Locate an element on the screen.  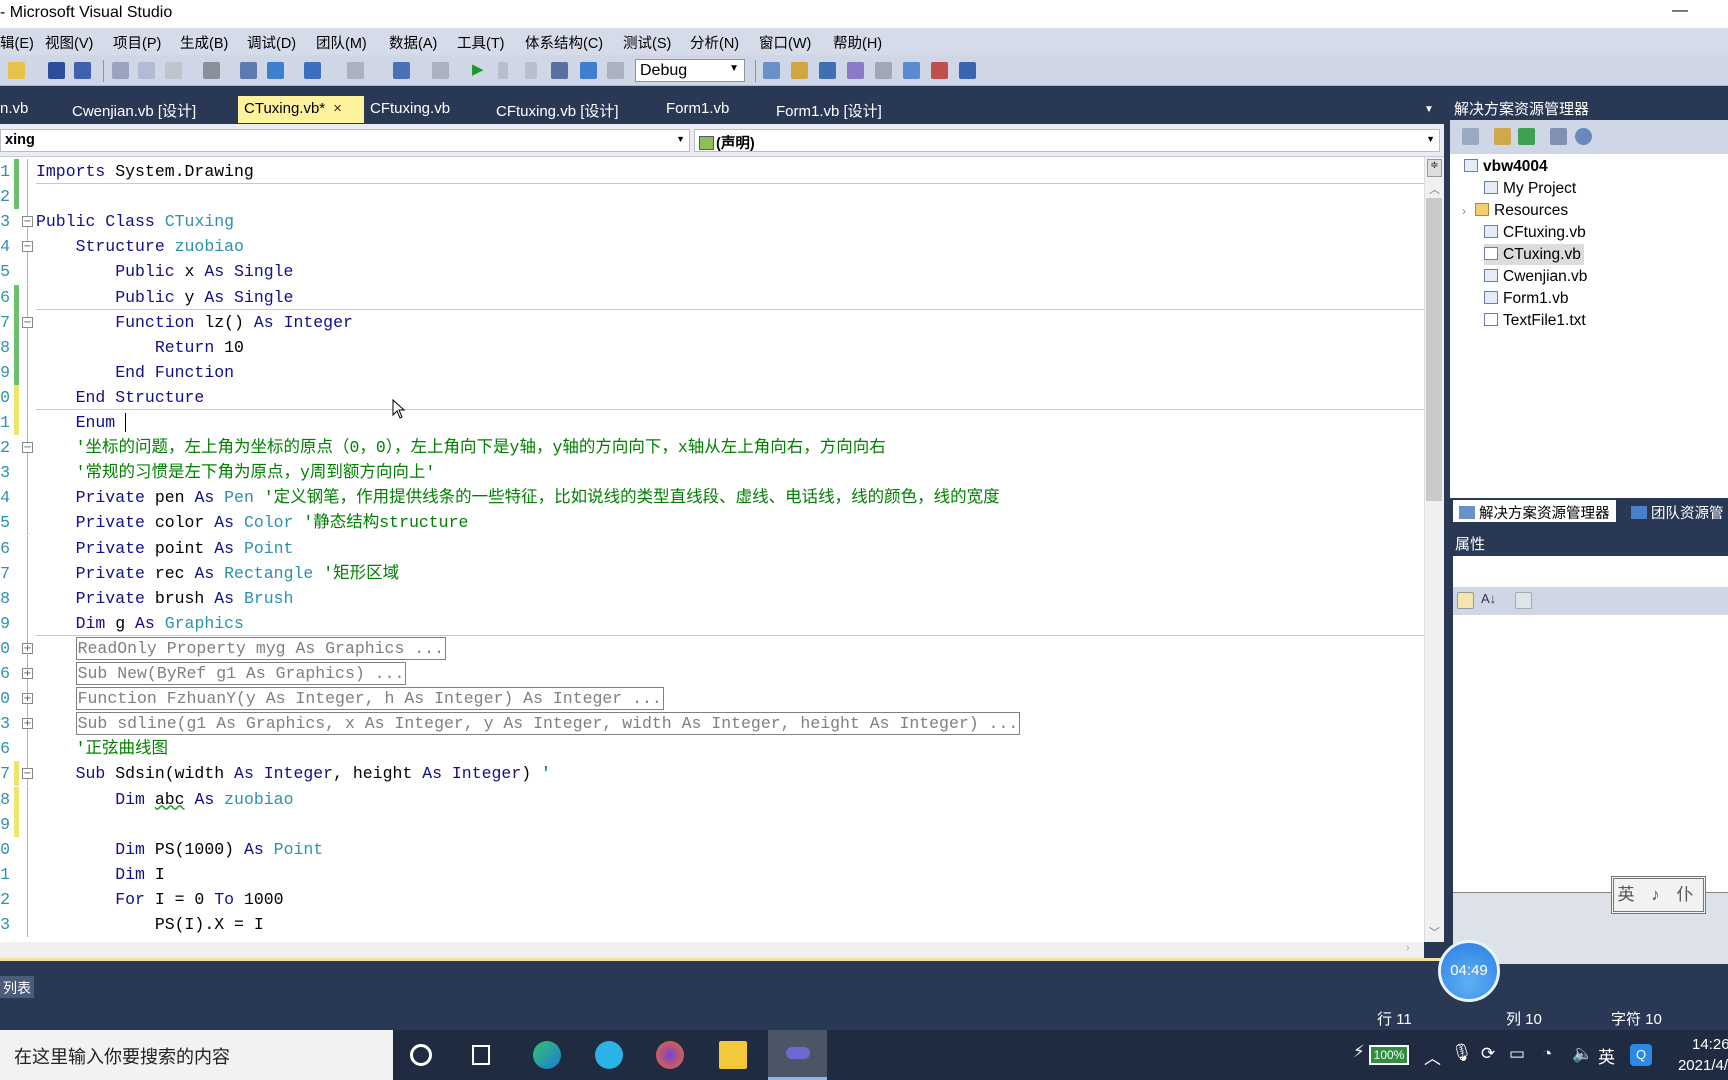
class-diagram-icon is located at coordinates (1583, 136).